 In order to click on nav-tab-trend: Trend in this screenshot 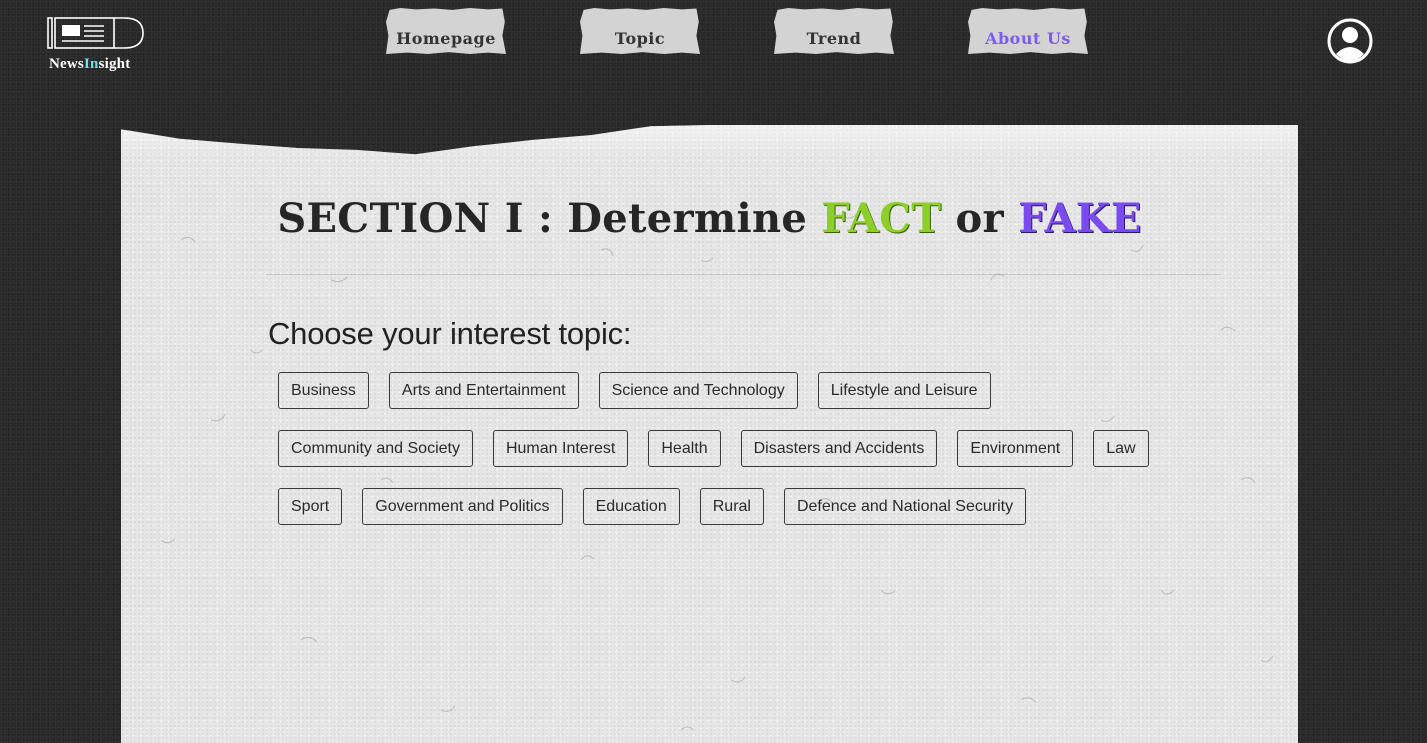, I will do `click(834, 31)`.